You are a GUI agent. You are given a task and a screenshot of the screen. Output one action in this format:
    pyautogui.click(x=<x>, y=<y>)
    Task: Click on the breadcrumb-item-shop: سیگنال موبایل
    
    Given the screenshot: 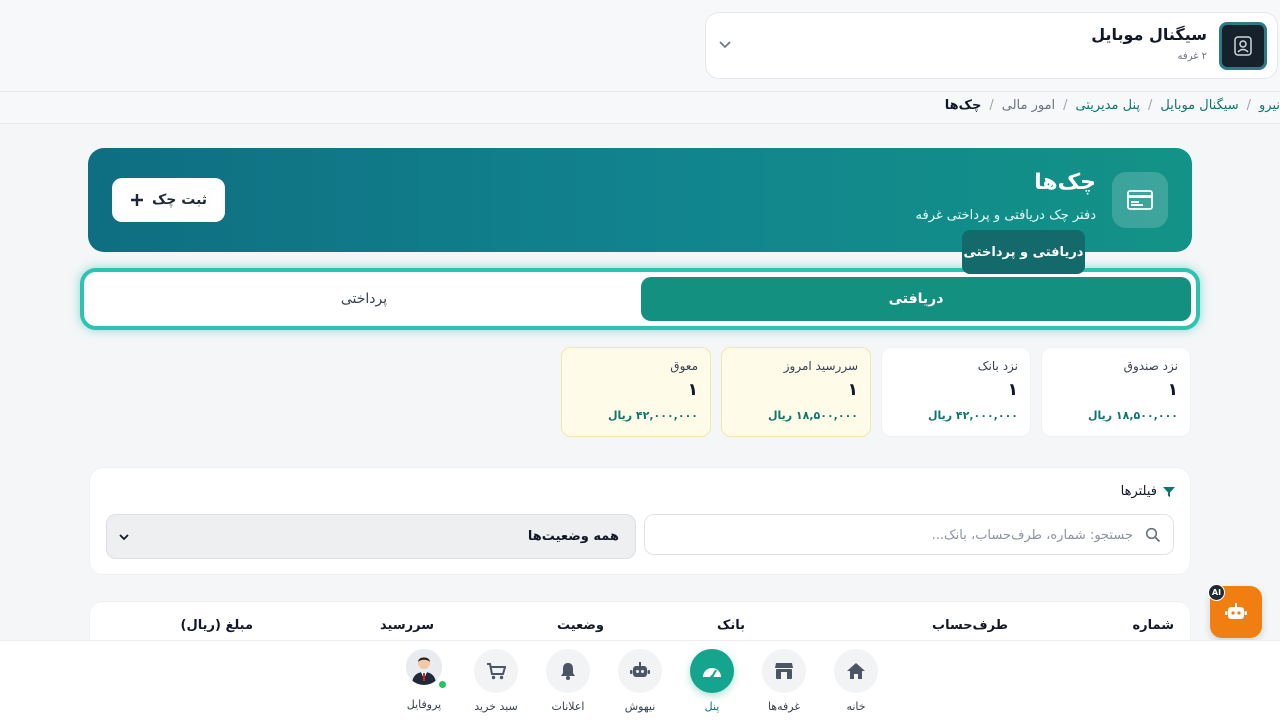 What is the action you would take?
    pyautogui.click(x=1199, y=105)
    